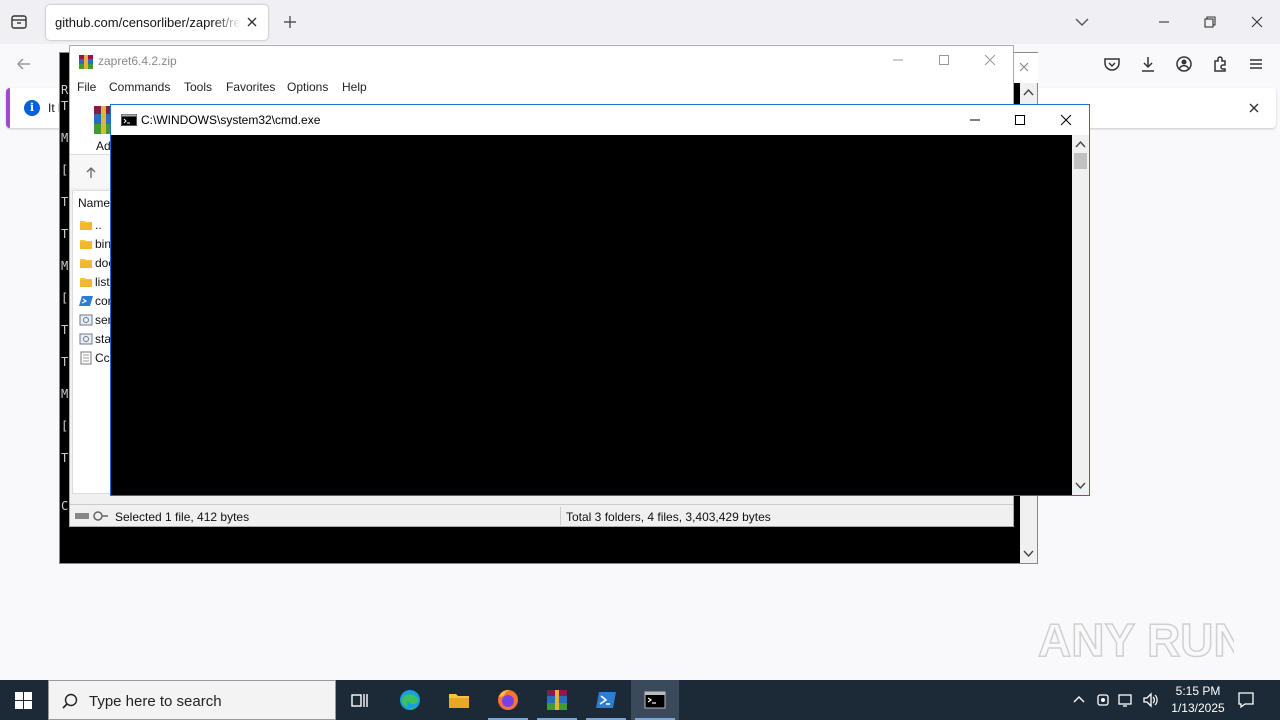  I want to click on edge-icon, so click(410, 700).